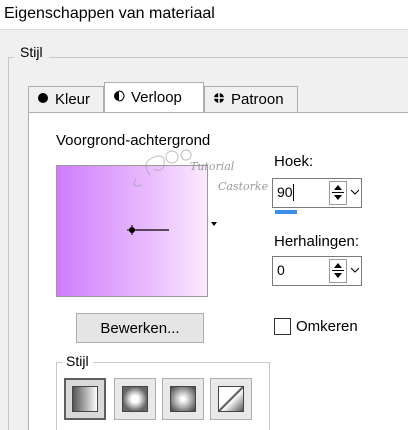 The image size is (408, 430). I want to click on tab-kleur-label: Kleur, so click(73, 99).